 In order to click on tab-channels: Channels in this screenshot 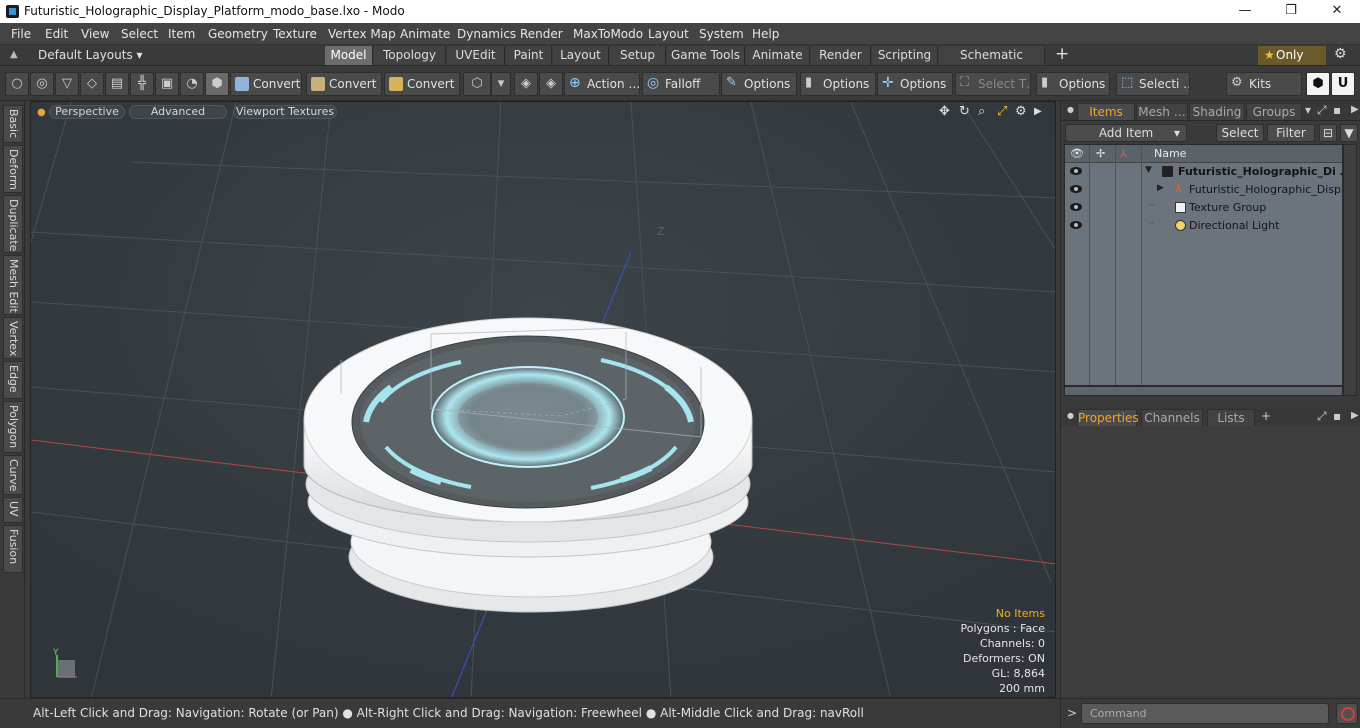, I will do `click(1172, 417)`.